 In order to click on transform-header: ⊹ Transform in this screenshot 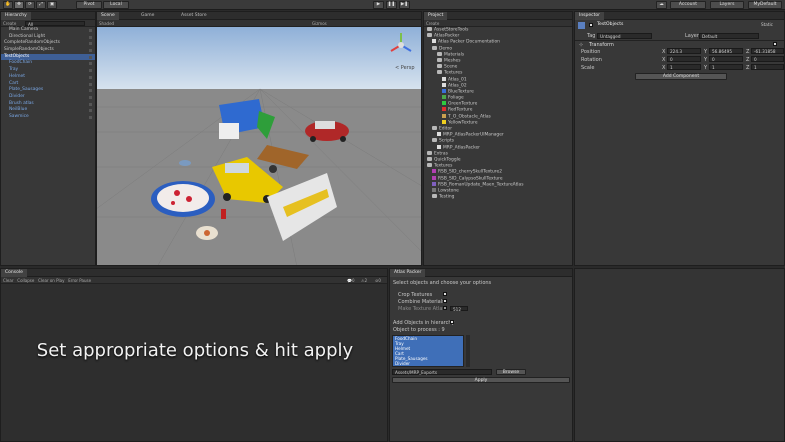, I will do `click(679, 44)`.